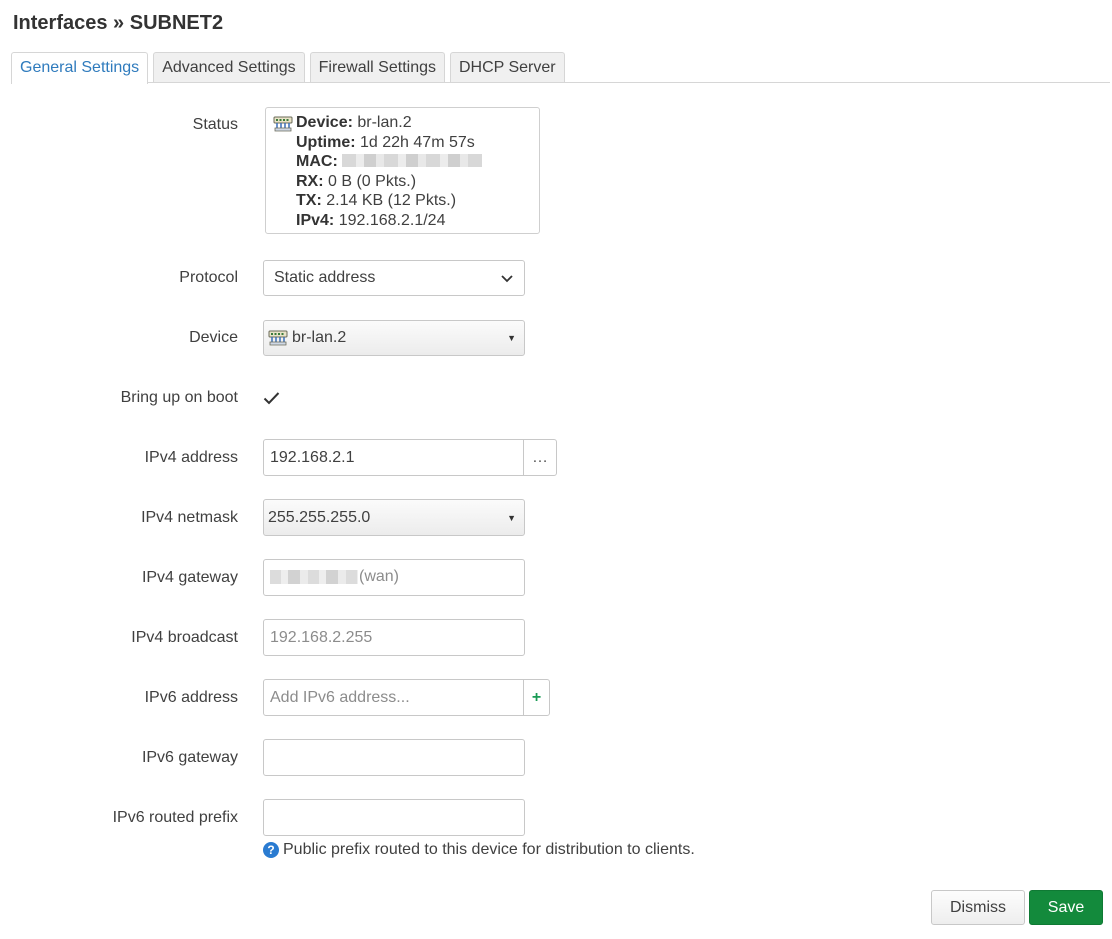  What do you see at coordinates (315, 220) in the screenshot?
I see `status-ipv4-key: IPv4:` at bounding box center [315, 220].